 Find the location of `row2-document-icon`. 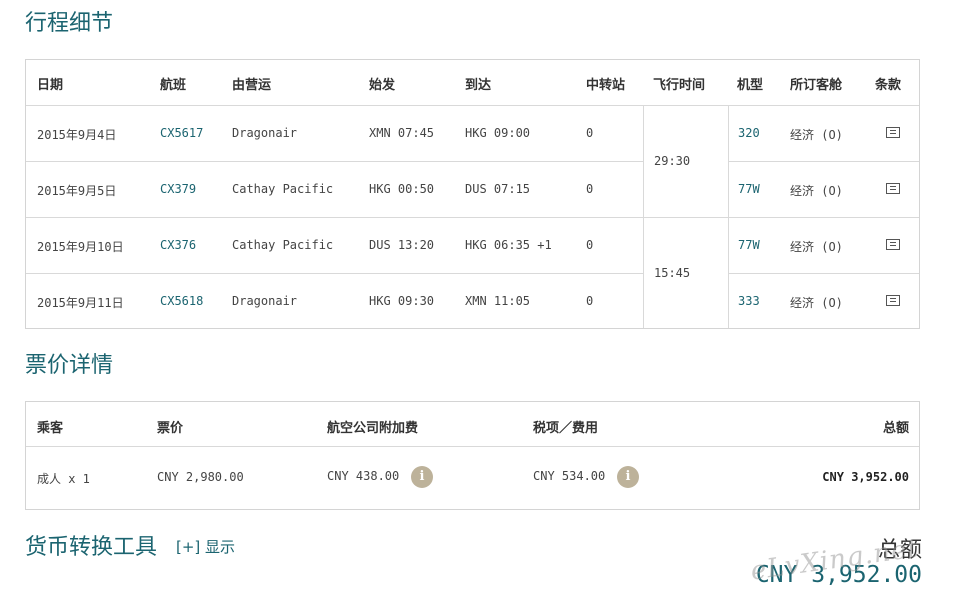

row2-document-icon is located at coordinates (893, 188).